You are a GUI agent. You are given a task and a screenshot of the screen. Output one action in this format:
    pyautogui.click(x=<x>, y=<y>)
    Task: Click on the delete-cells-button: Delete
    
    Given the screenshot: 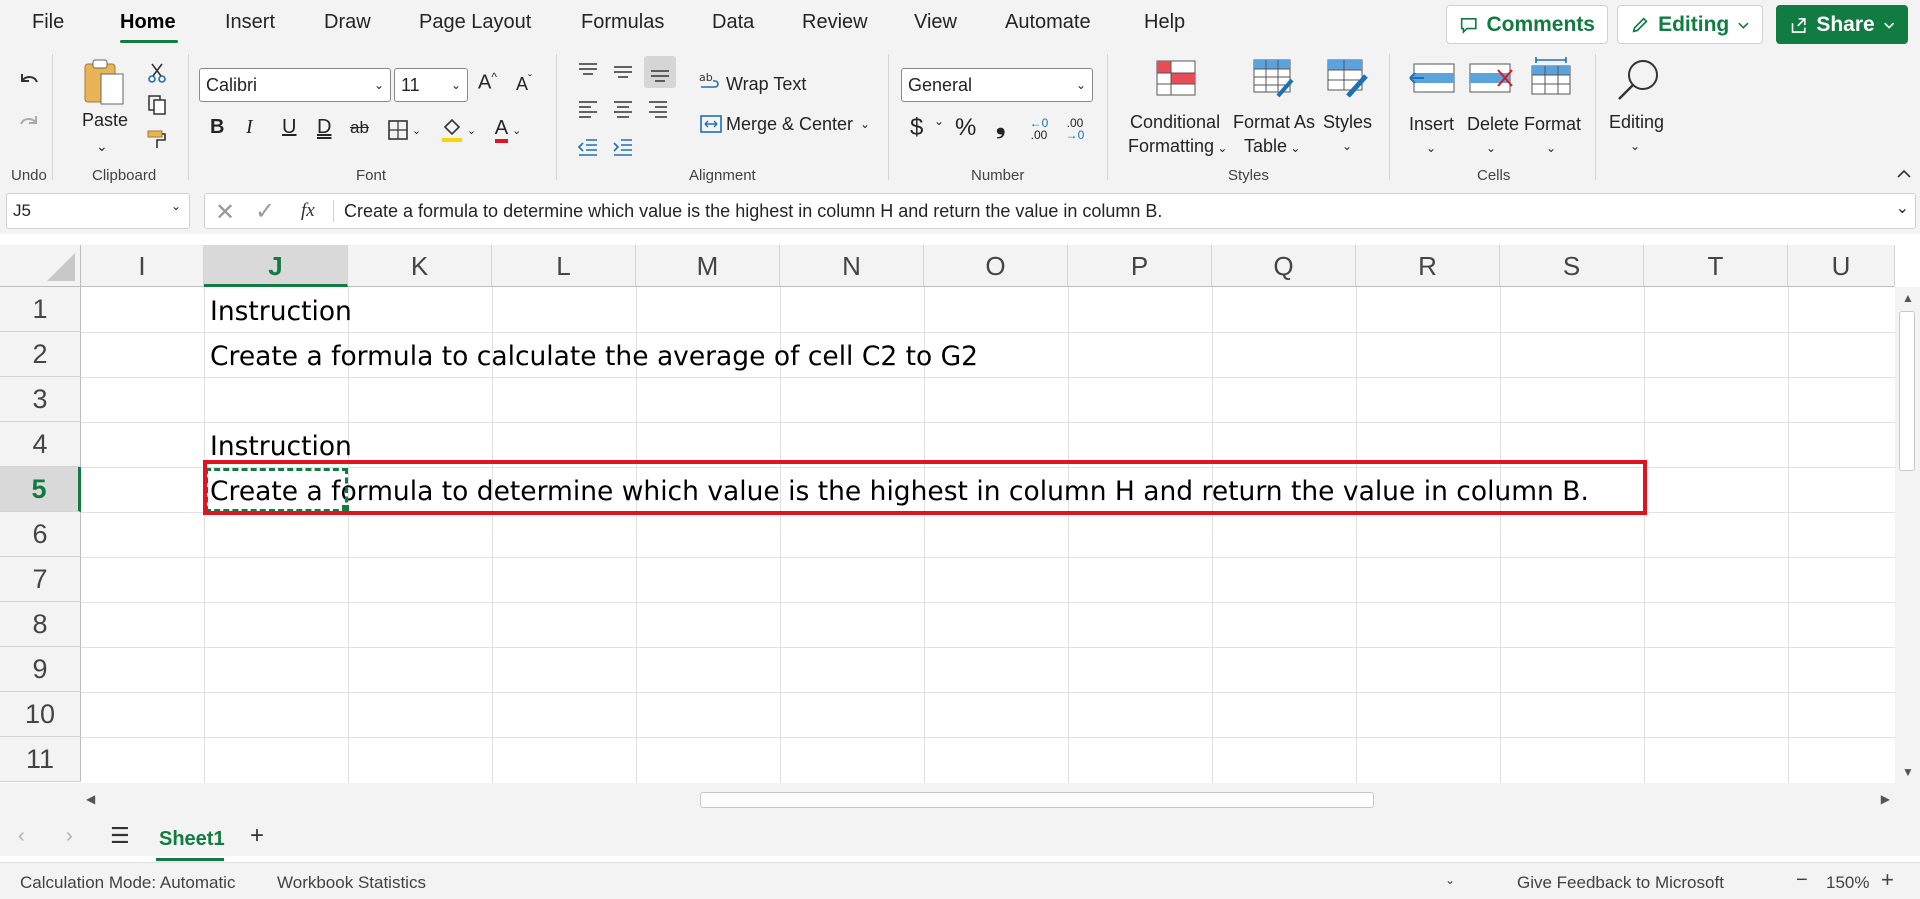 What is the action you would take?
    pyautogui.click(x=1493, y=124)
    